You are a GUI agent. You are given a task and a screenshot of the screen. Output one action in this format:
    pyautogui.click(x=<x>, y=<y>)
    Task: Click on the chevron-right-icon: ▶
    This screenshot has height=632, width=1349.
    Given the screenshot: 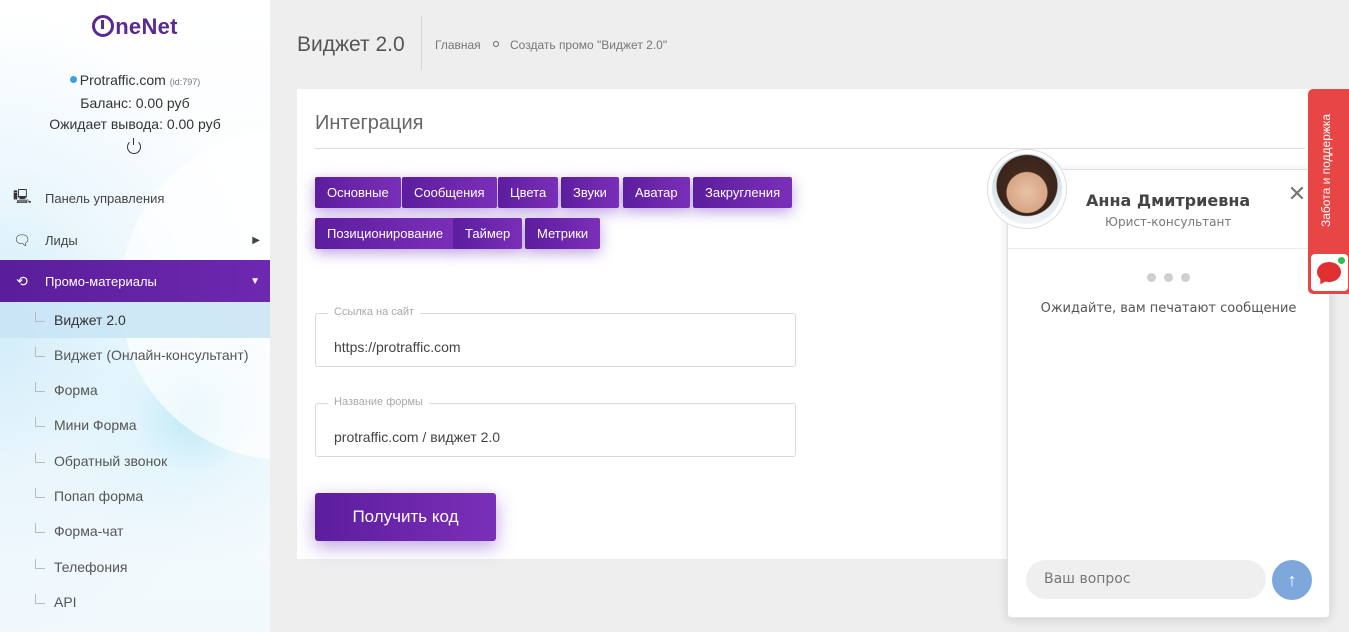 What is the action you would take?
    pyautogui.click(x=256, y=240)
    